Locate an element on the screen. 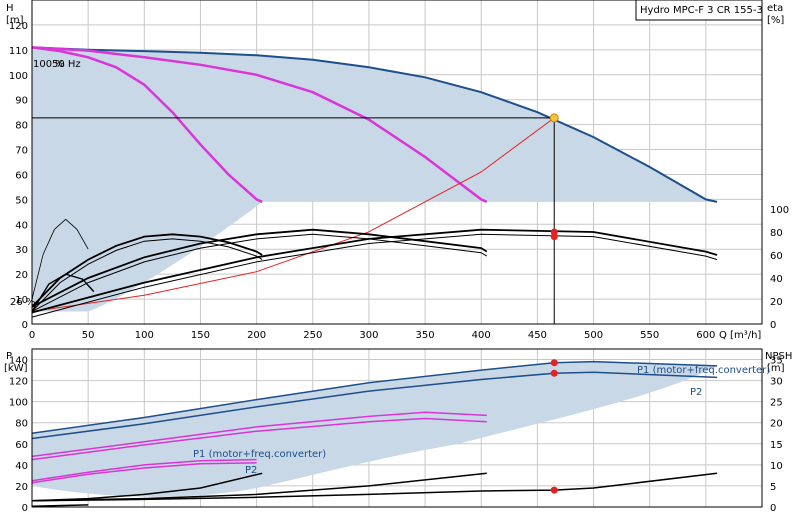  duty-eta-marker is located at coordinates (554, 237).